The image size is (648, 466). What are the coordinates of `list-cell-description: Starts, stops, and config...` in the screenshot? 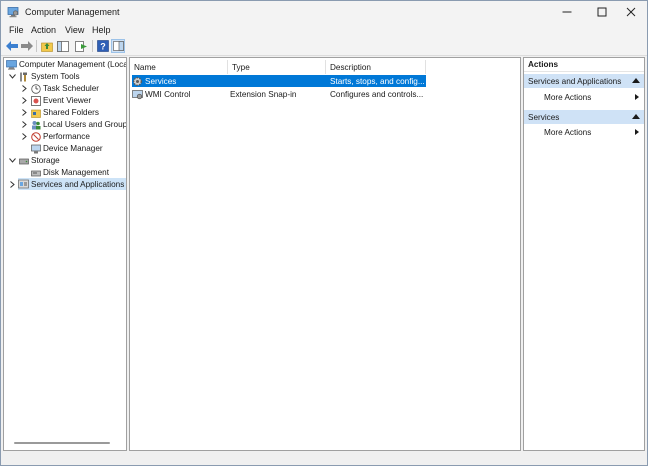 It's located at (377, 81).